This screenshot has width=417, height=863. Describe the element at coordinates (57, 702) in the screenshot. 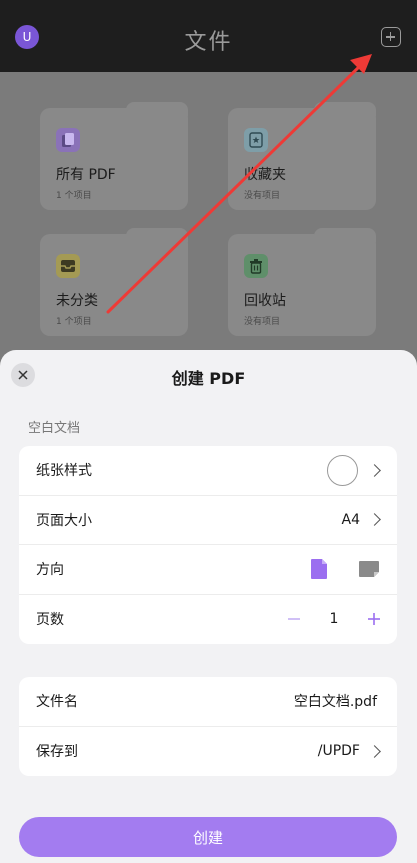

I see `file-name-label: 文件名` at that location.